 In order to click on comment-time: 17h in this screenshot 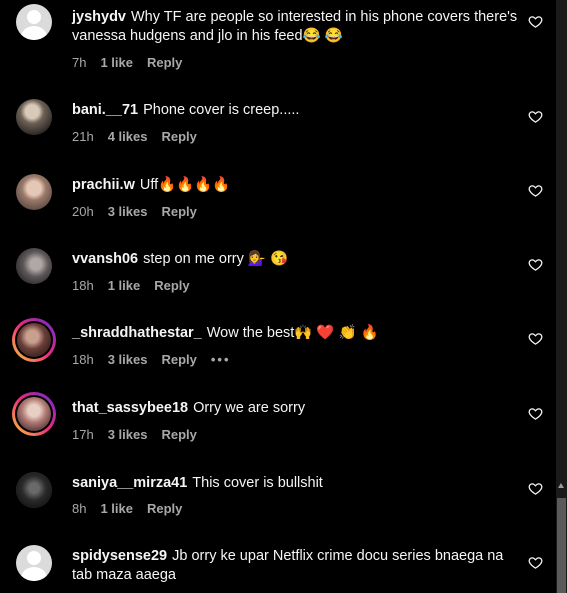, I will do `click(83, 434)`.